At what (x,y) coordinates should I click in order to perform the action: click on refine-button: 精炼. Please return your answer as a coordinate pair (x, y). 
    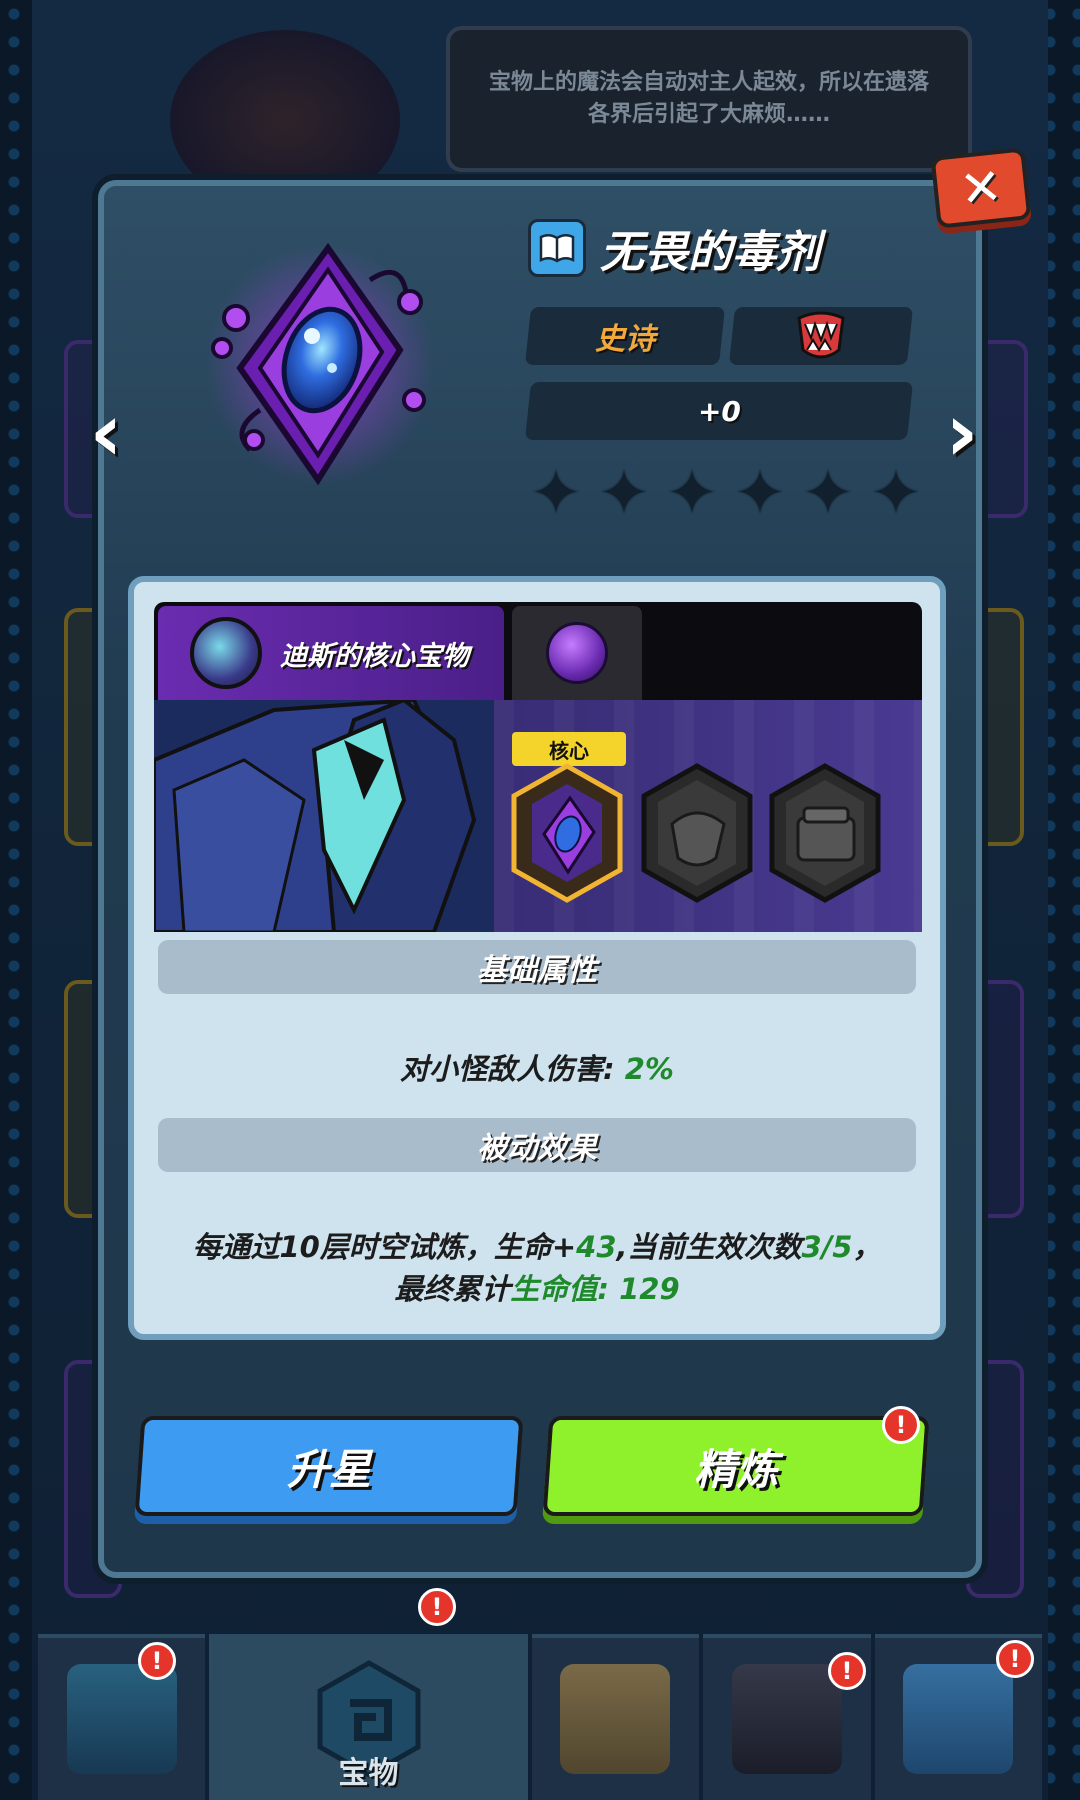
    Looking at the image, I should click on (736, 1466).